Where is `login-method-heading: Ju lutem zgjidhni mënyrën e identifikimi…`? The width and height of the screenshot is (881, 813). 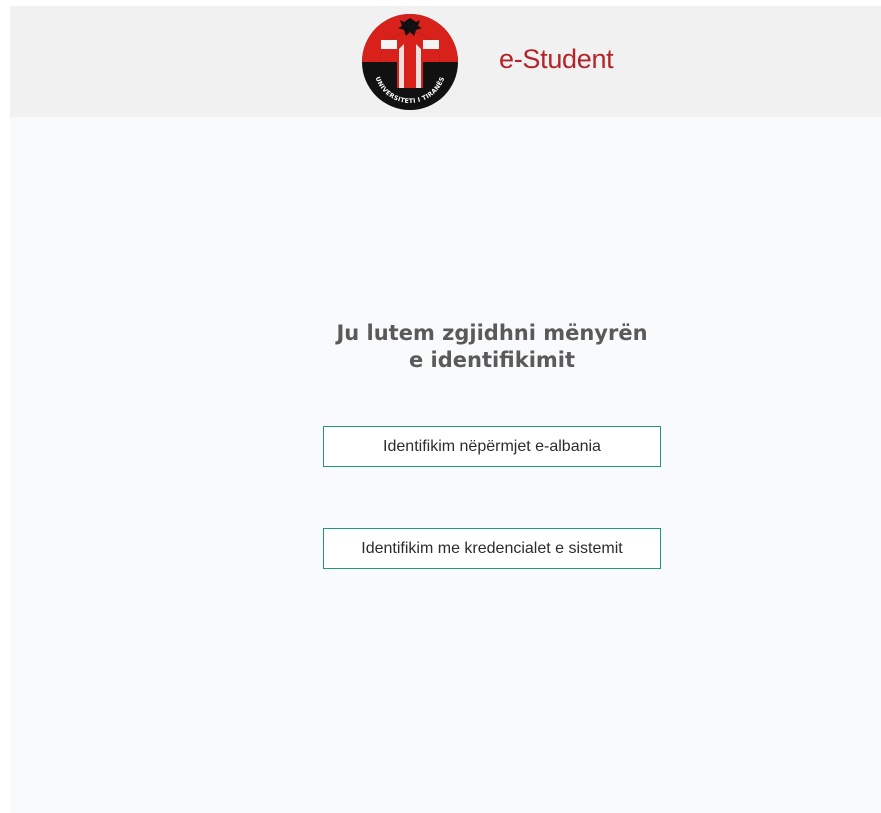
login-method-heading: Ju lutem zgjidhni mënyrën e identifikimi… is located at coordinates (492, 347).